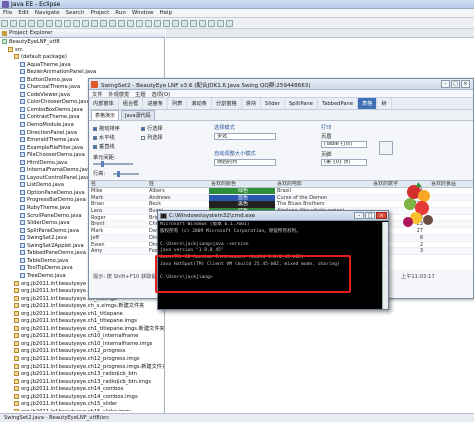  Describe the element at coordinates (7, 13) in the screenshot. I see `menu-item: File` at that location.